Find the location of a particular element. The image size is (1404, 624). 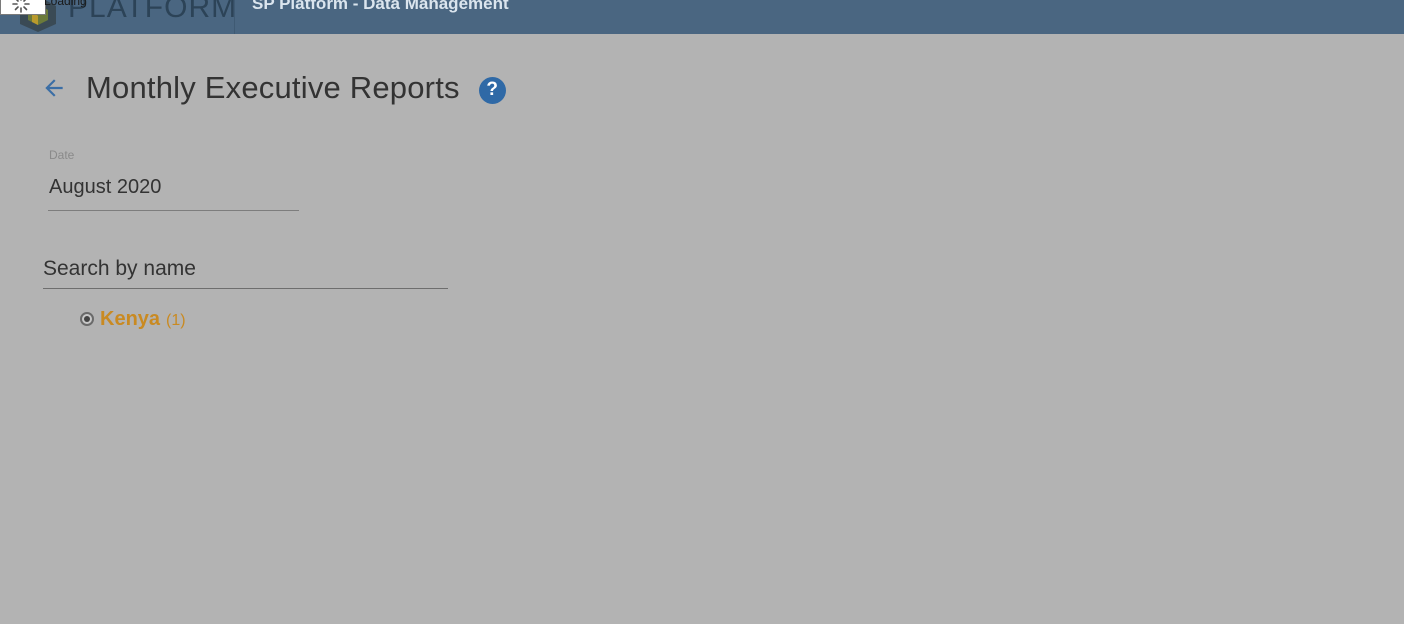

date-field-value: August 2020 is located at coordinates (105, 187).